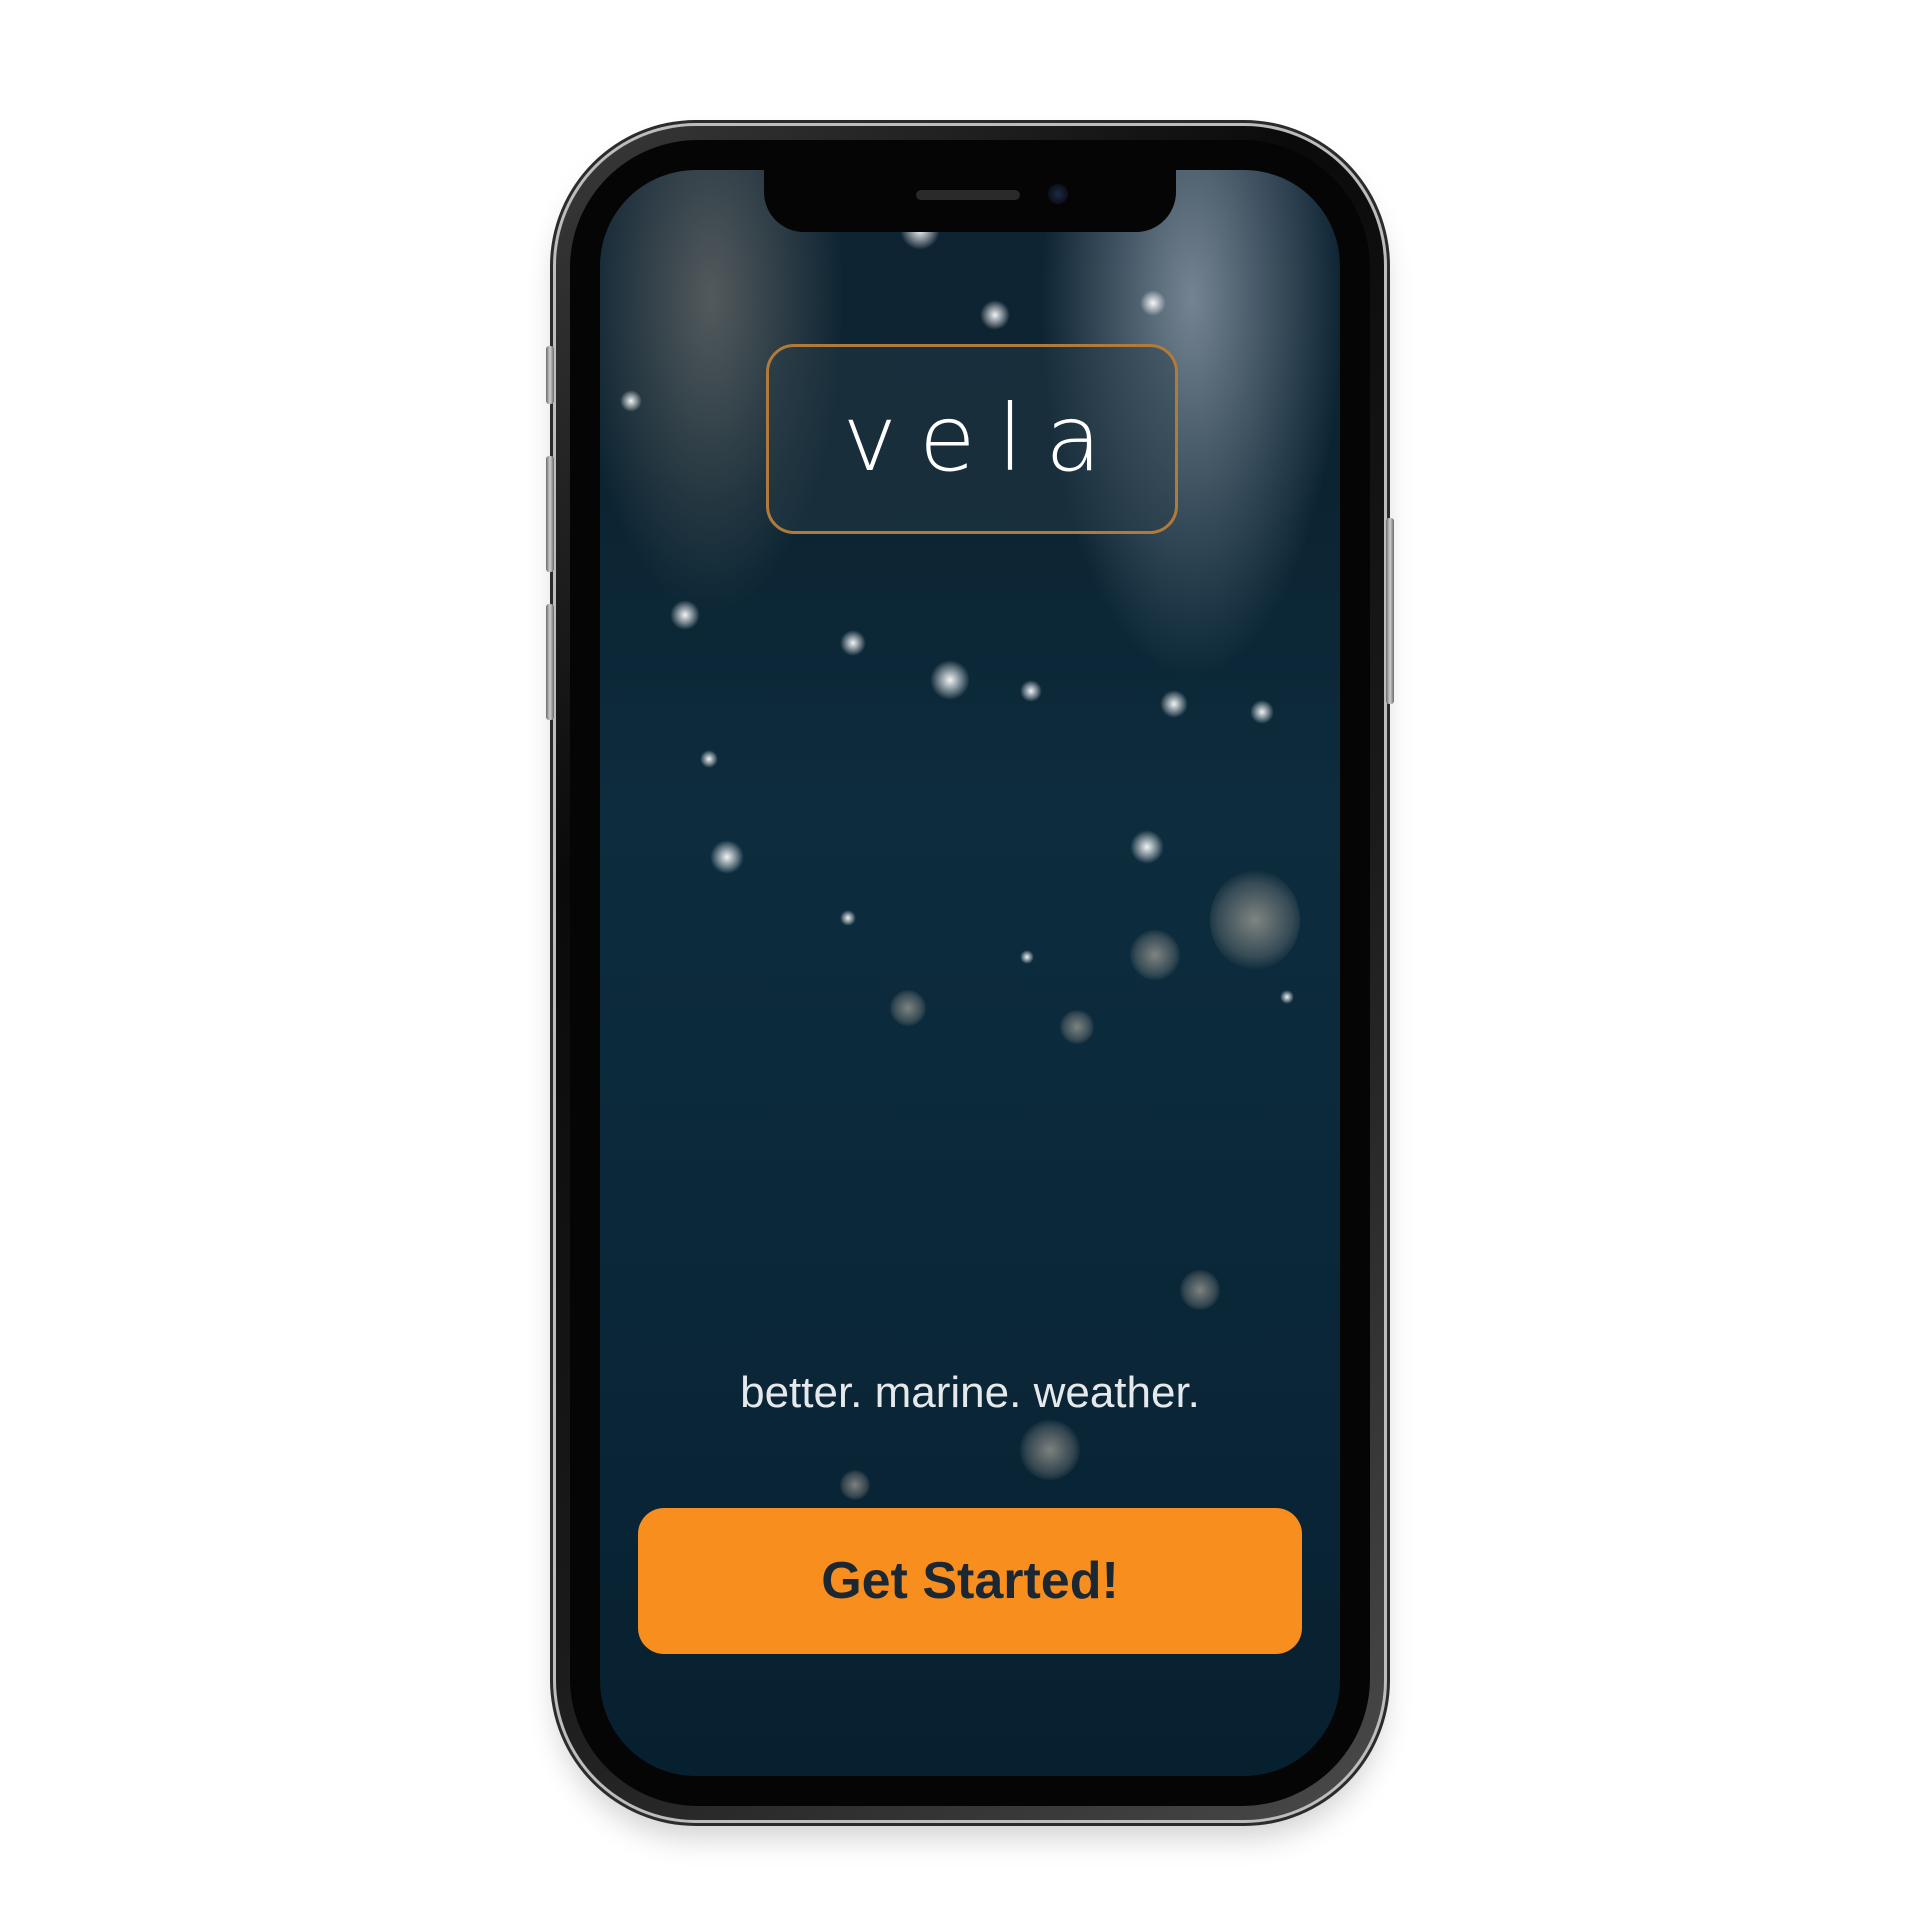  I want to click on speaker-grille, so click(968, 195).